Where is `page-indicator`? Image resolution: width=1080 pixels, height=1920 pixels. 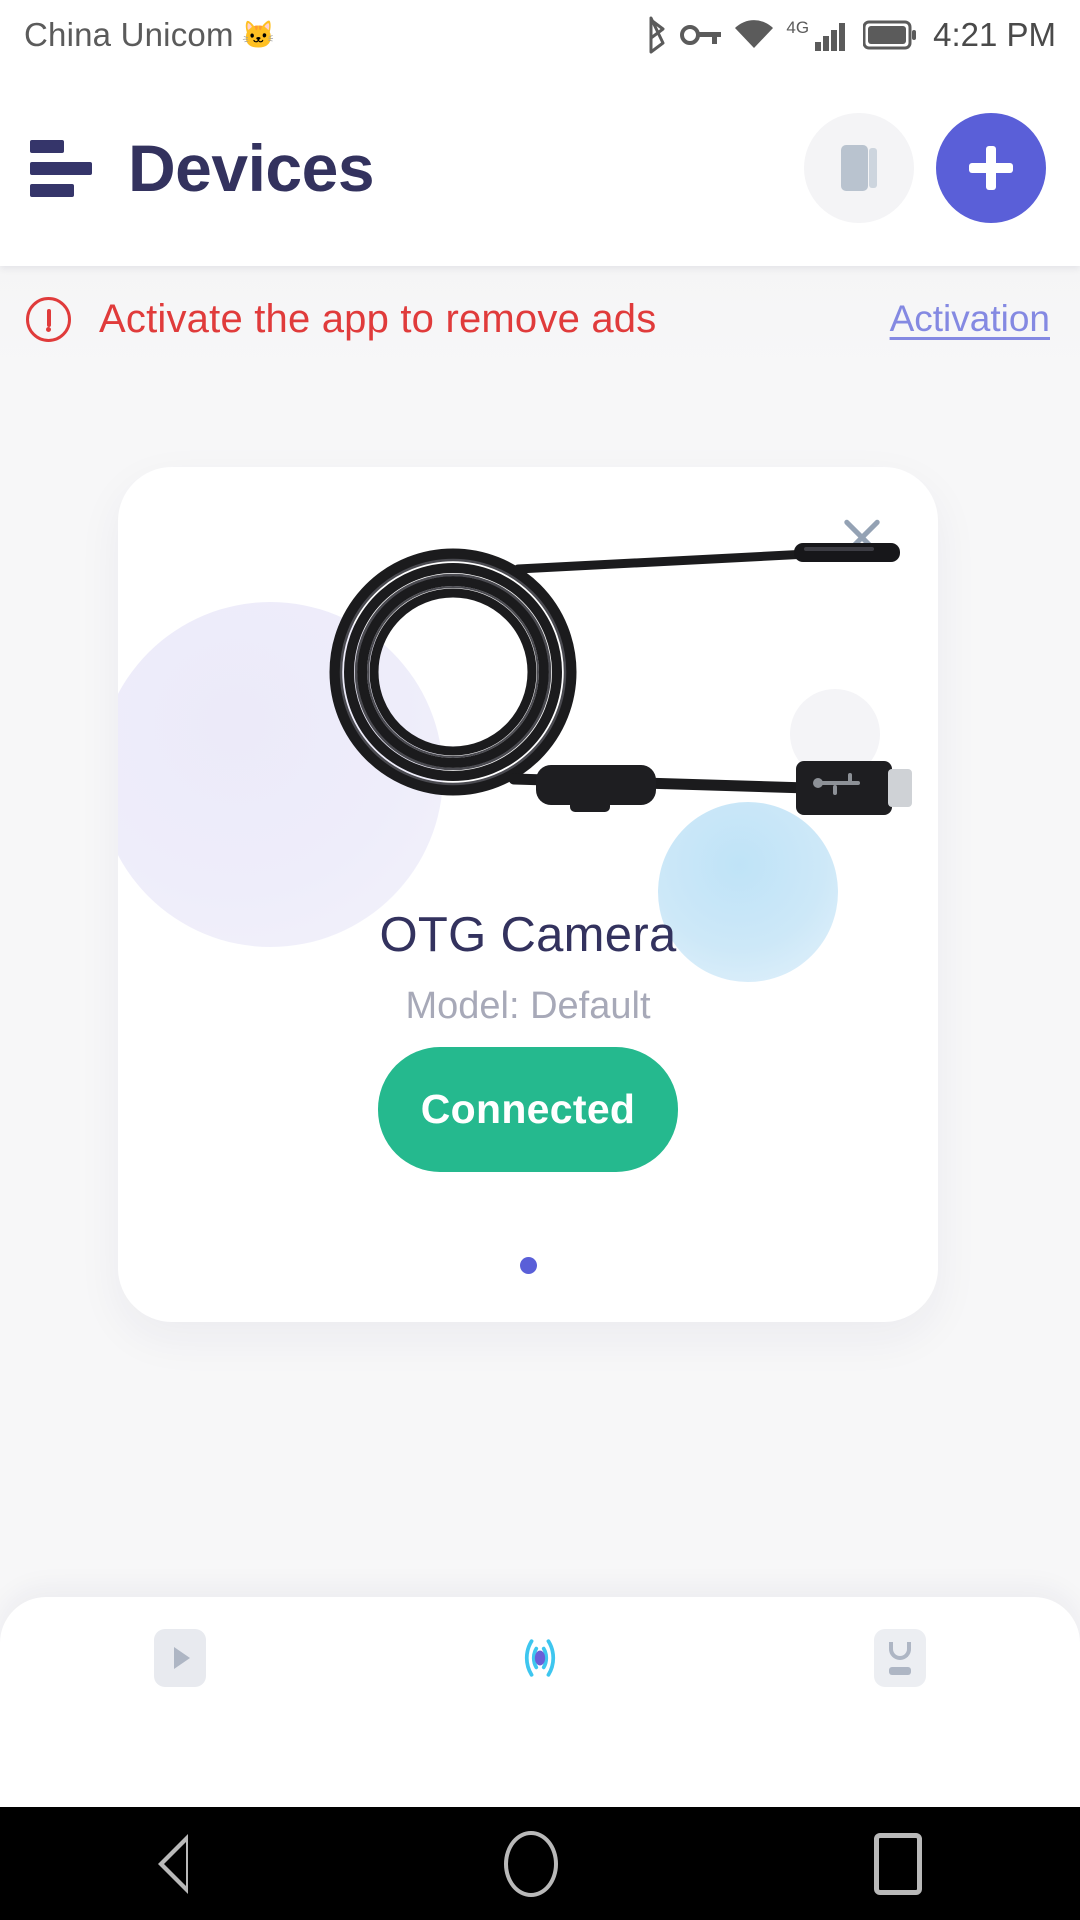
page-indicator is located at coordinates (528, 1265).